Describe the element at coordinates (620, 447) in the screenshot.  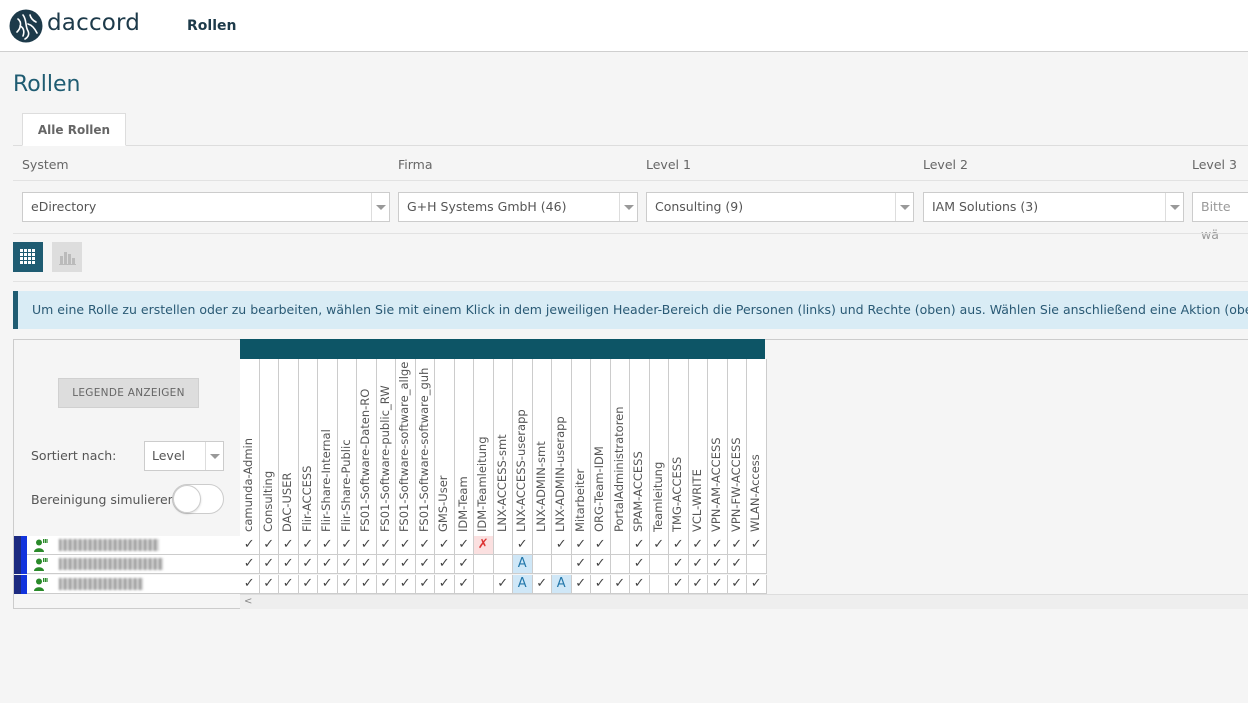
I see `column-header: PortalAdministratoren` at that location.